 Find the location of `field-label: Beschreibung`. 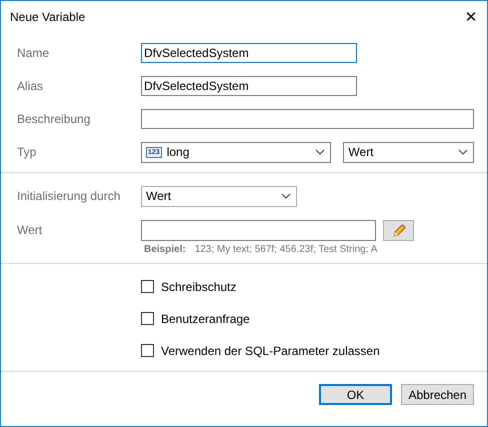

field-label: Beschreibung is located at coordinates (54, 119).